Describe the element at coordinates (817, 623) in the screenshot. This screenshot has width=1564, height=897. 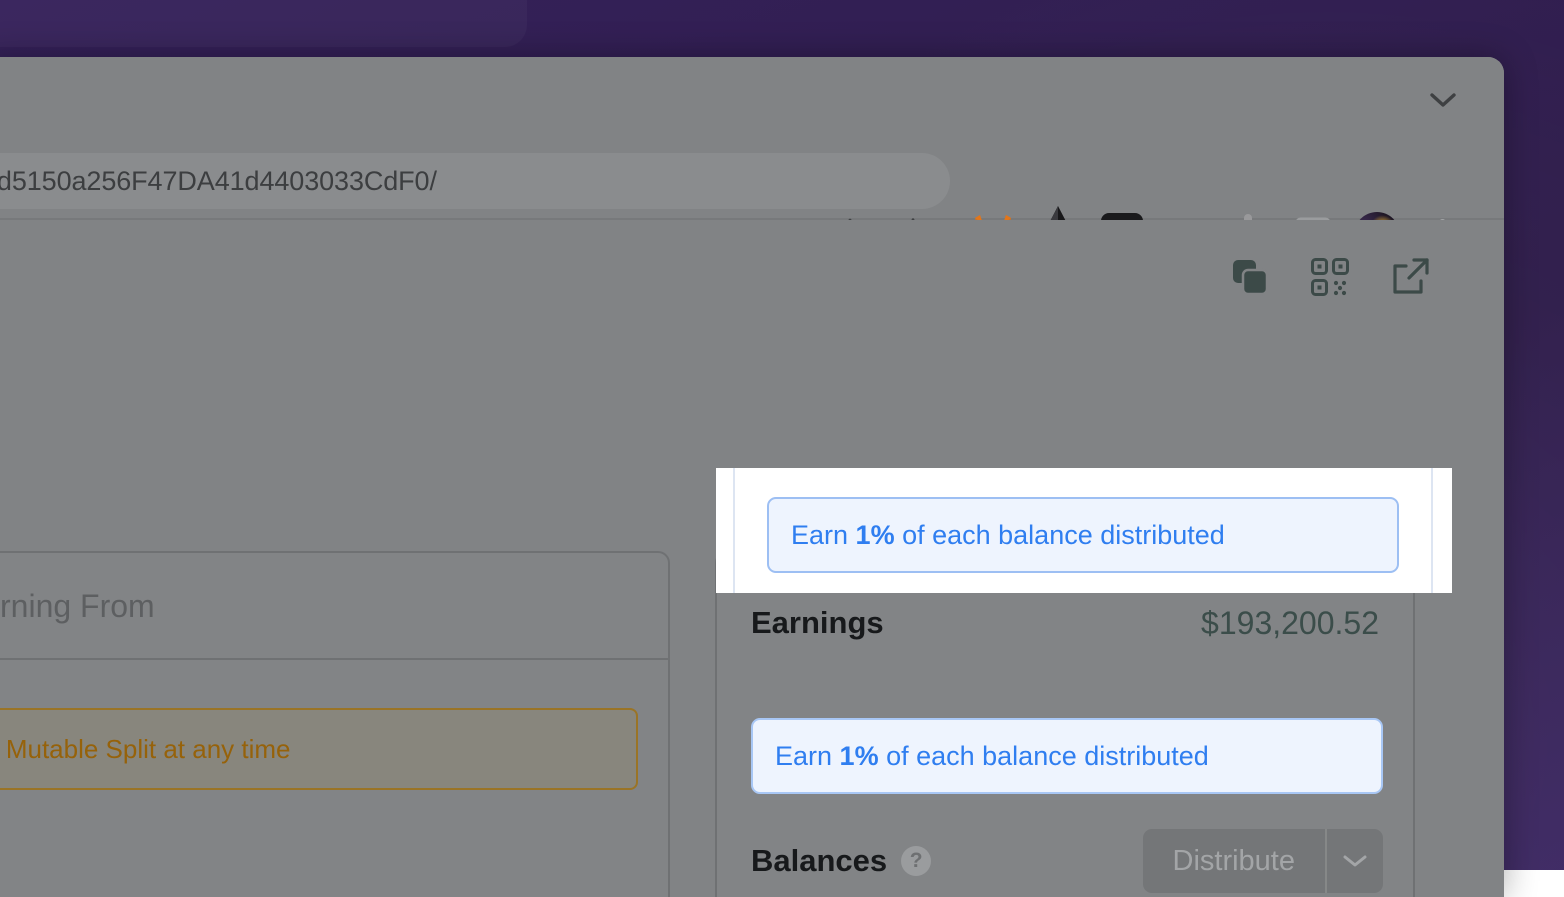
I see `earnings-label: Earnings` at that location.